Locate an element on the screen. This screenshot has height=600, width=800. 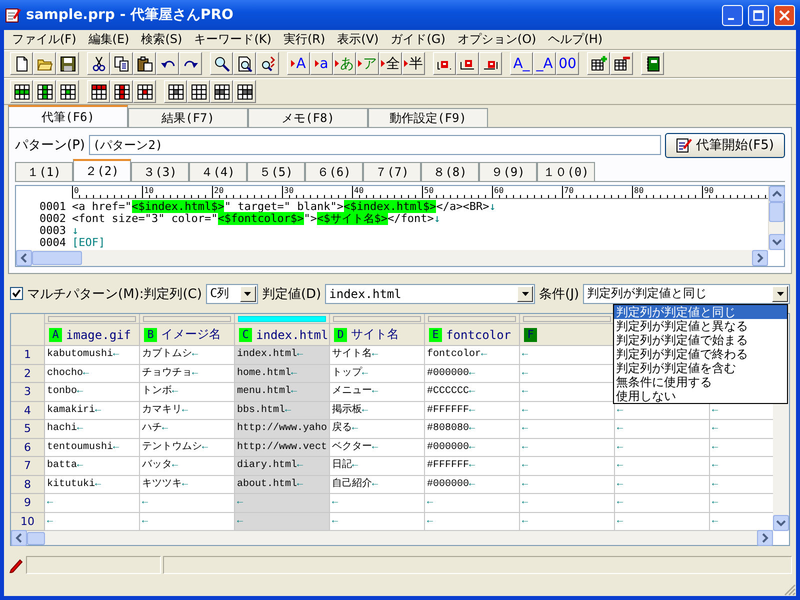
table-cell: トップ← is located at coordinates (377, 374).